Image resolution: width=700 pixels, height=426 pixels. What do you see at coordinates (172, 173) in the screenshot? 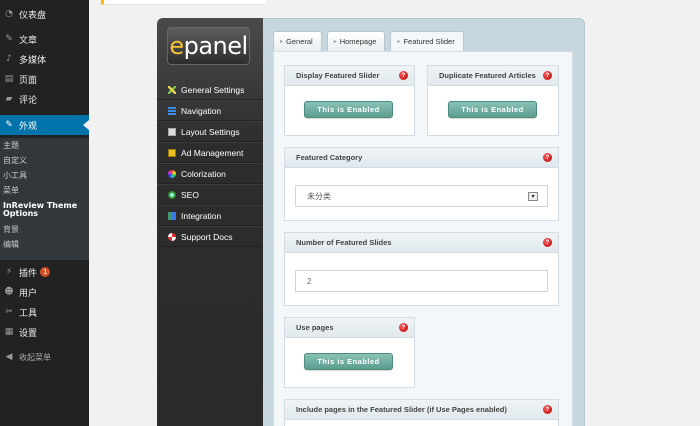
I see `colorization-icon` at bounding box center [172, 173].